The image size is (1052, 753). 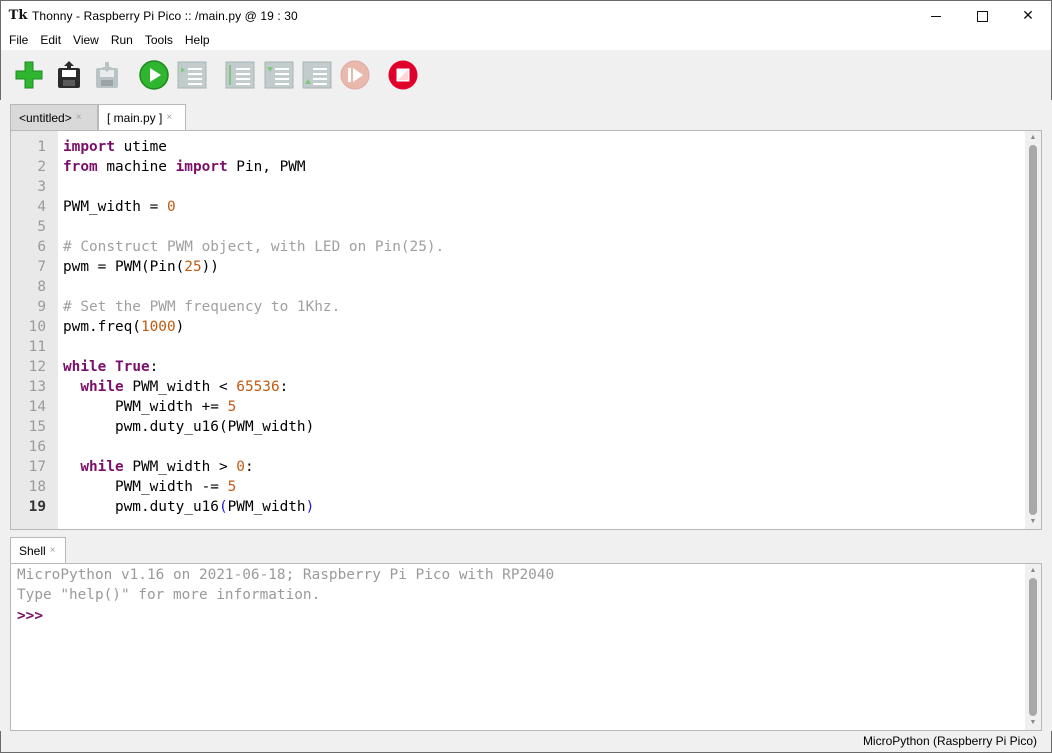 I want to click on thonny-app-icon: Tk, so click(x=18, y=15).